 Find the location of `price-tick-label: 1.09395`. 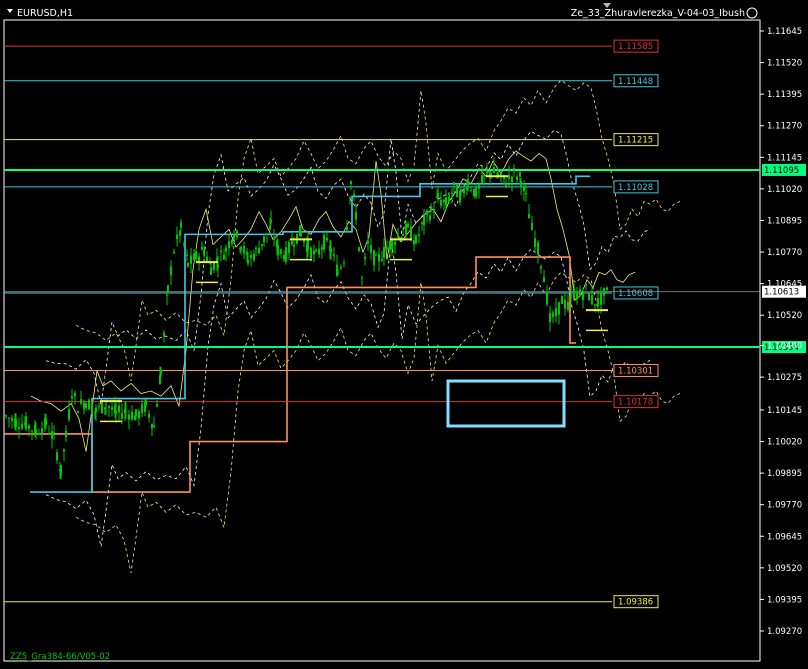

price-tick-label: 1.09395 is located at coordinates (784, 600).